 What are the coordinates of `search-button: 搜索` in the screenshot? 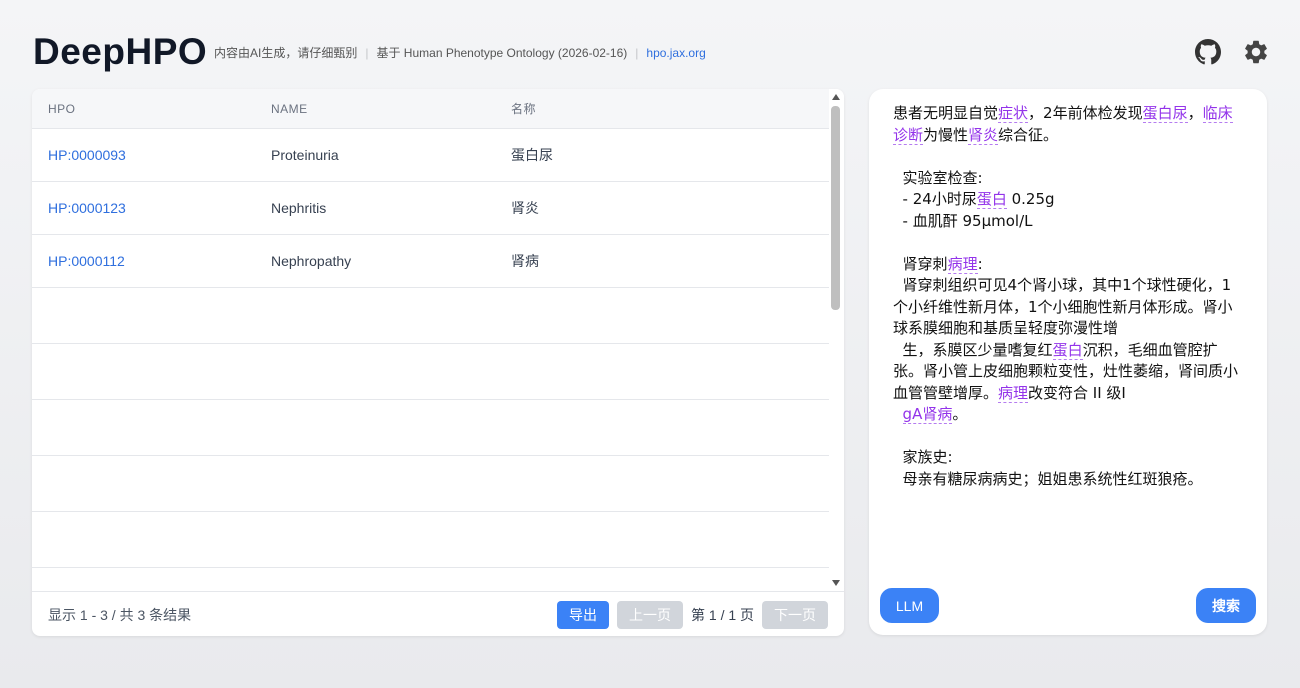 It's located at (1226, 605).